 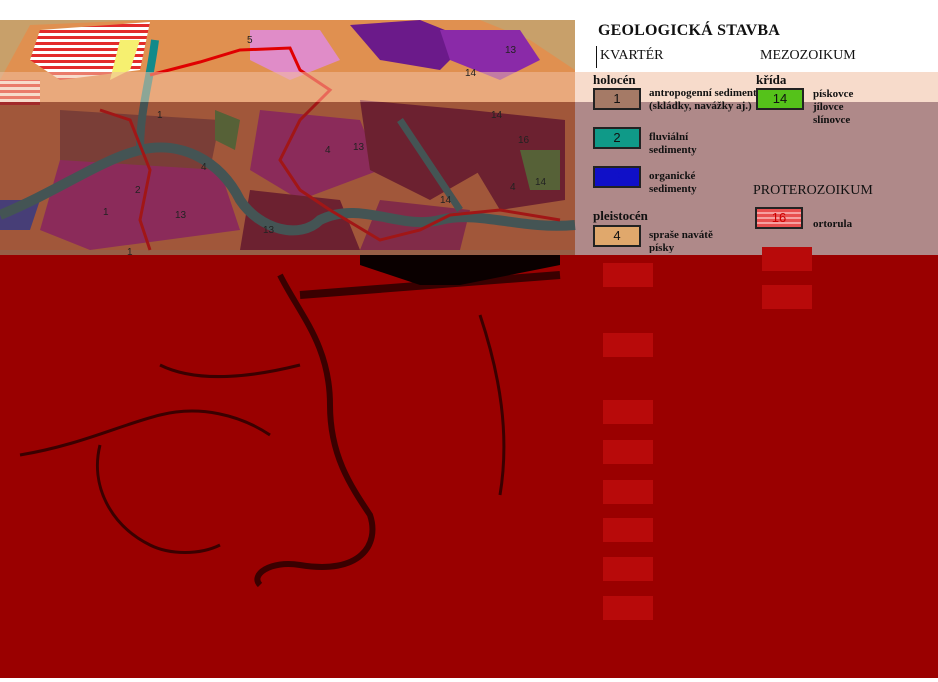 I want to click on era-proterozoikum: PROTEROZOIKUM, so click(x=813, y=190).